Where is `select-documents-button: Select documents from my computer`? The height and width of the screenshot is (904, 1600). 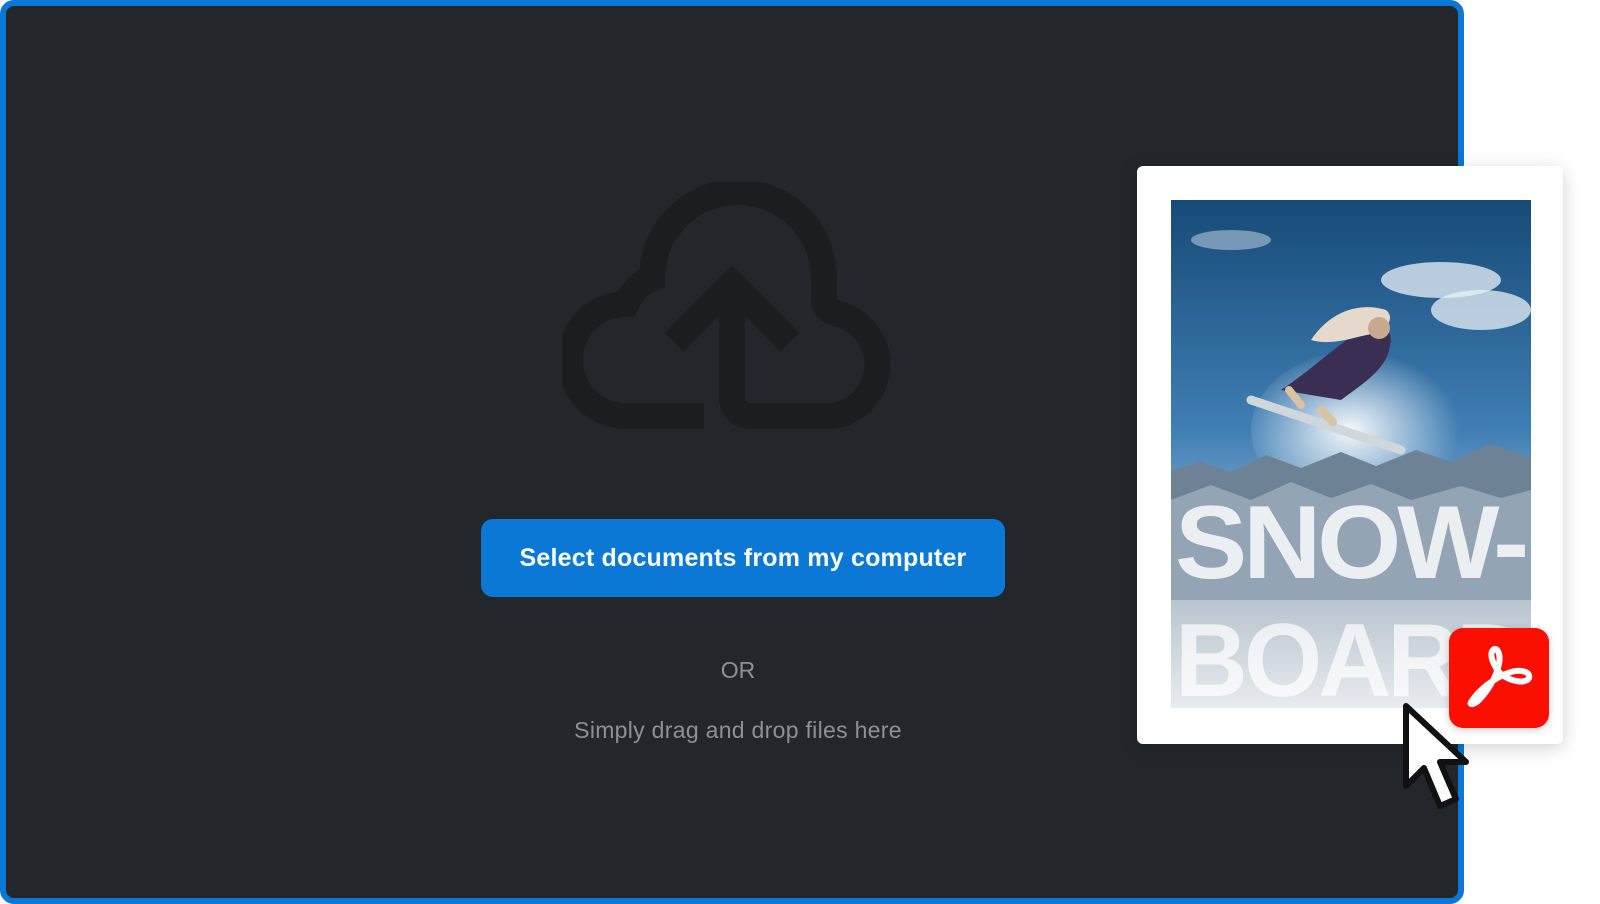
select-documents-button: Select documents from my computer is located at coordinates (743, 558).